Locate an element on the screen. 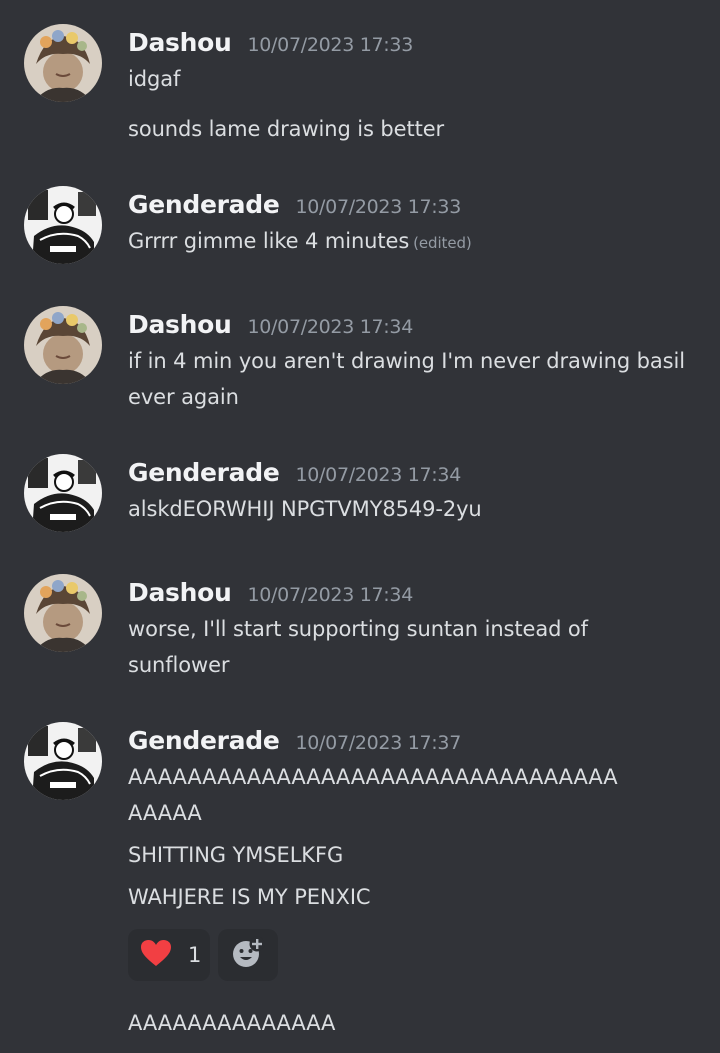 The height and width of the screenshot is (1053, 720). message-text: AAAAAAAAAAAAAA is located at coordinates (232, 1023).